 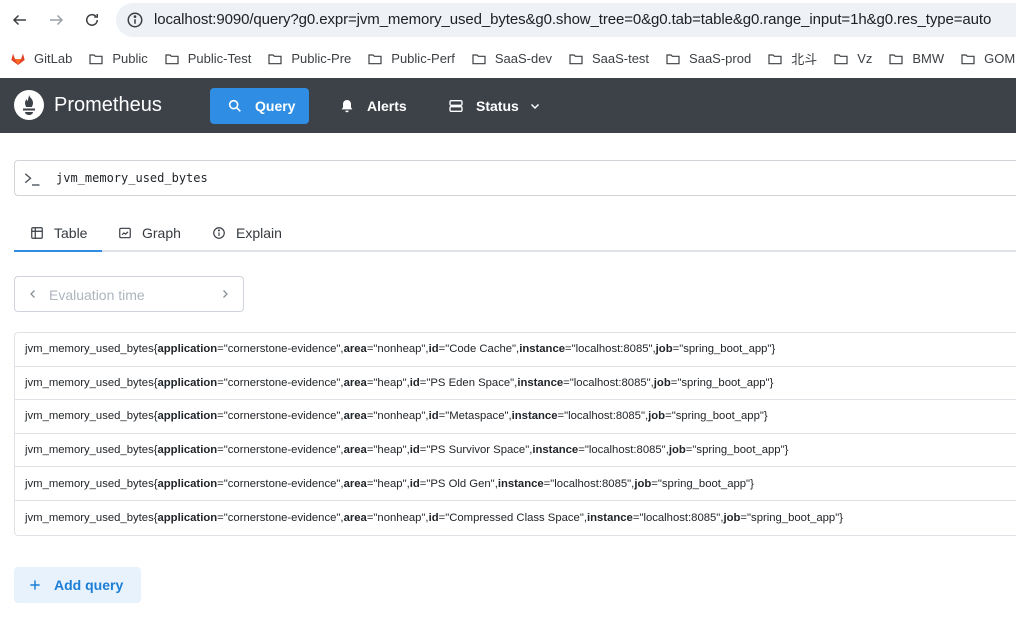 What do you see at coordinates (149, 233) in the screenshot?
I see `tab-graph: Graph` at bounding box center [149, 233].